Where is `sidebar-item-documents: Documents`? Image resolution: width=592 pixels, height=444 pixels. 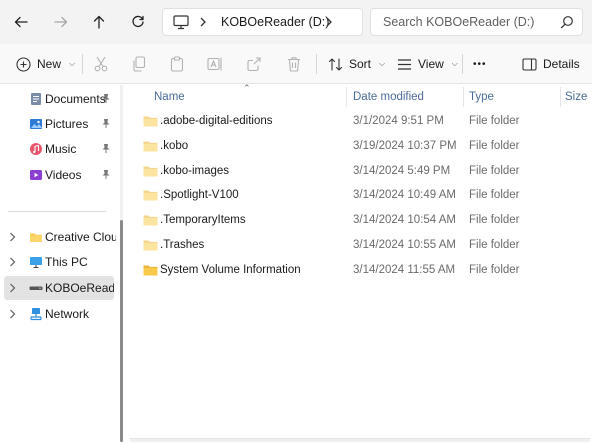 sidebar-item-documents: Documents is located at coordinates (58, 99).